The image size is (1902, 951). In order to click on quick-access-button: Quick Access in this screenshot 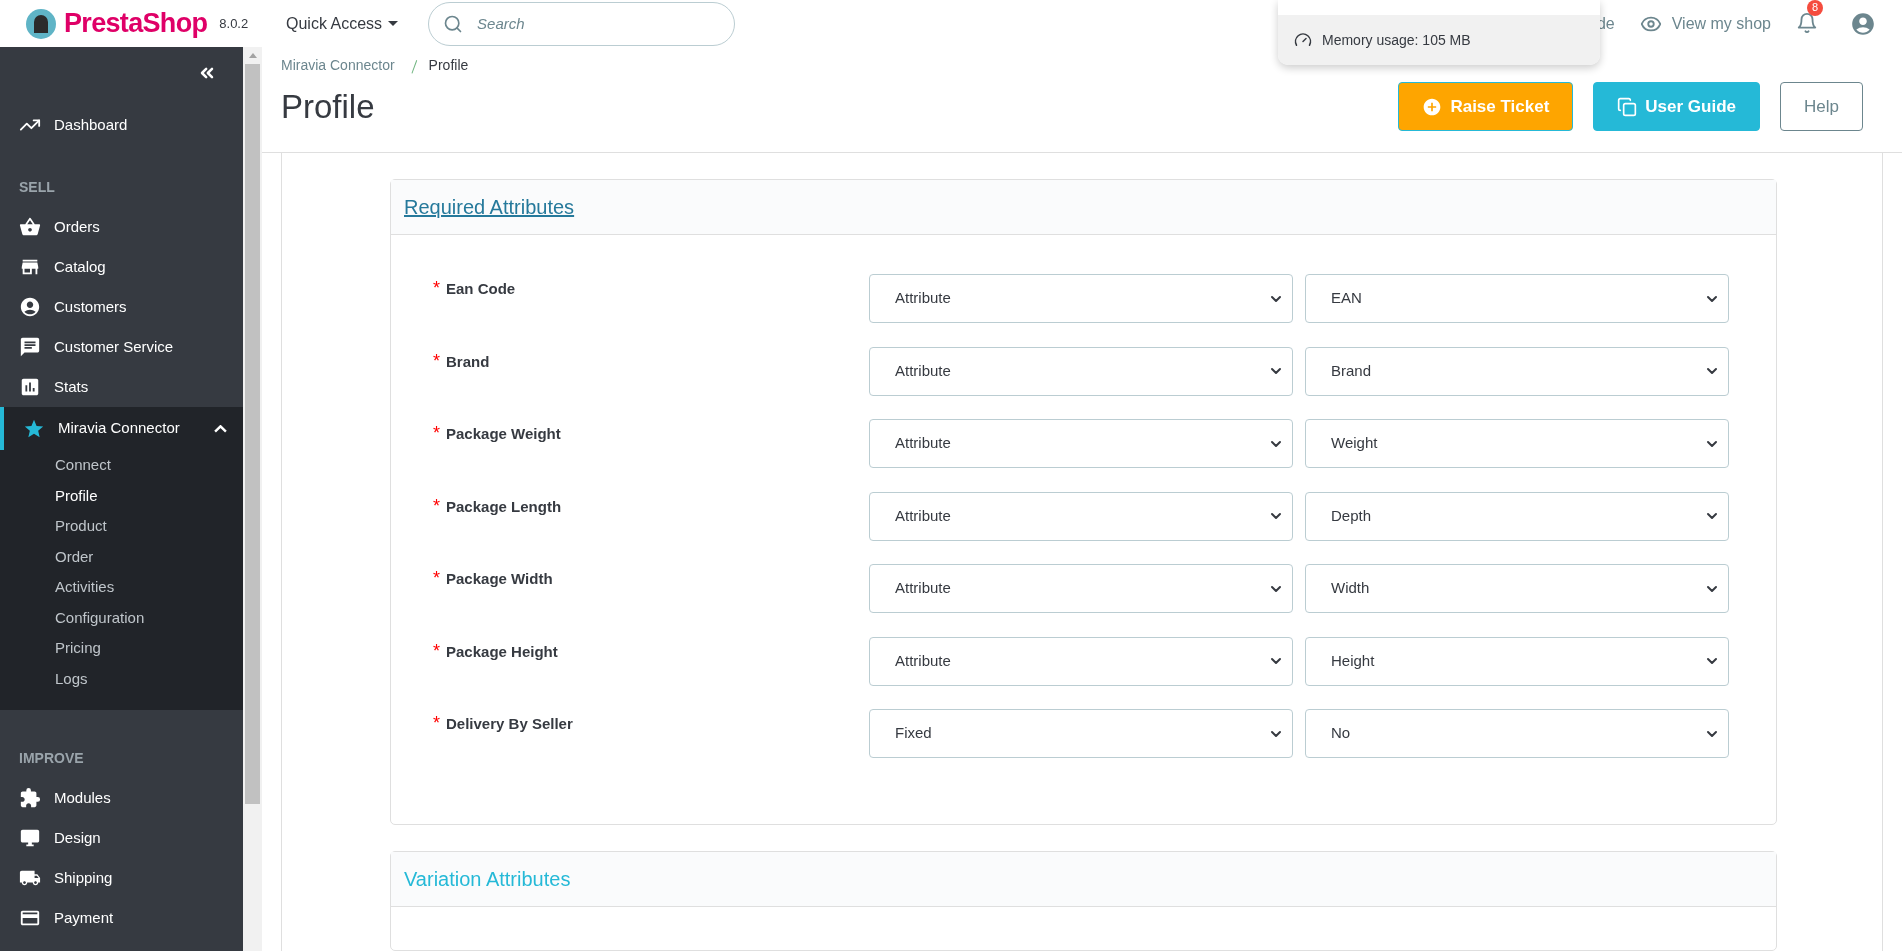, I will do `click(342, 23)`.